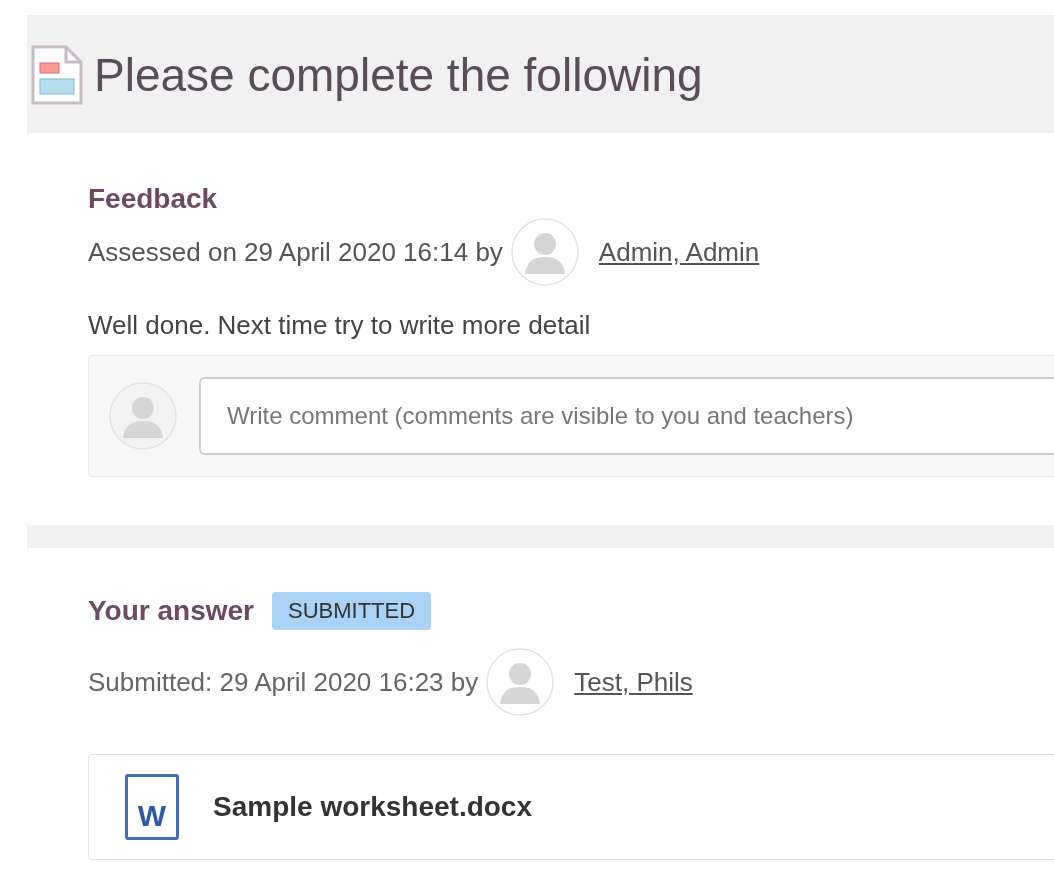  Describe the element at coordinates (571, 807) in the screenshot. I see `file-attachment: W Sample worksheet.docx` at that location.